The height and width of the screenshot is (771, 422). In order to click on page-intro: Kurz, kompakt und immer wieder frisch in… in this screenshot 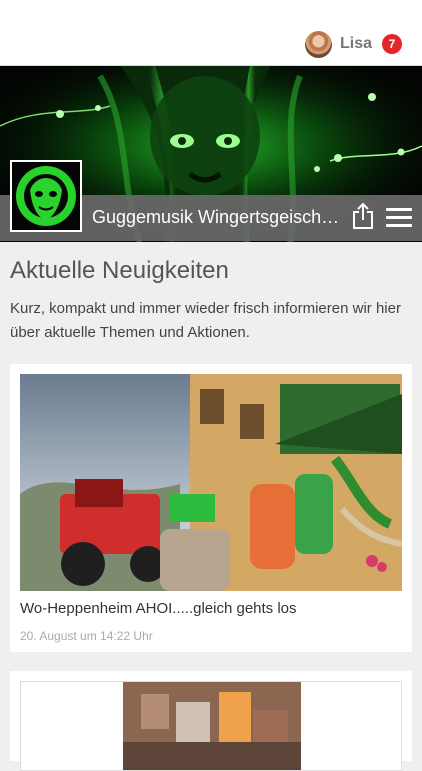, I will do `click(205, 320)`.